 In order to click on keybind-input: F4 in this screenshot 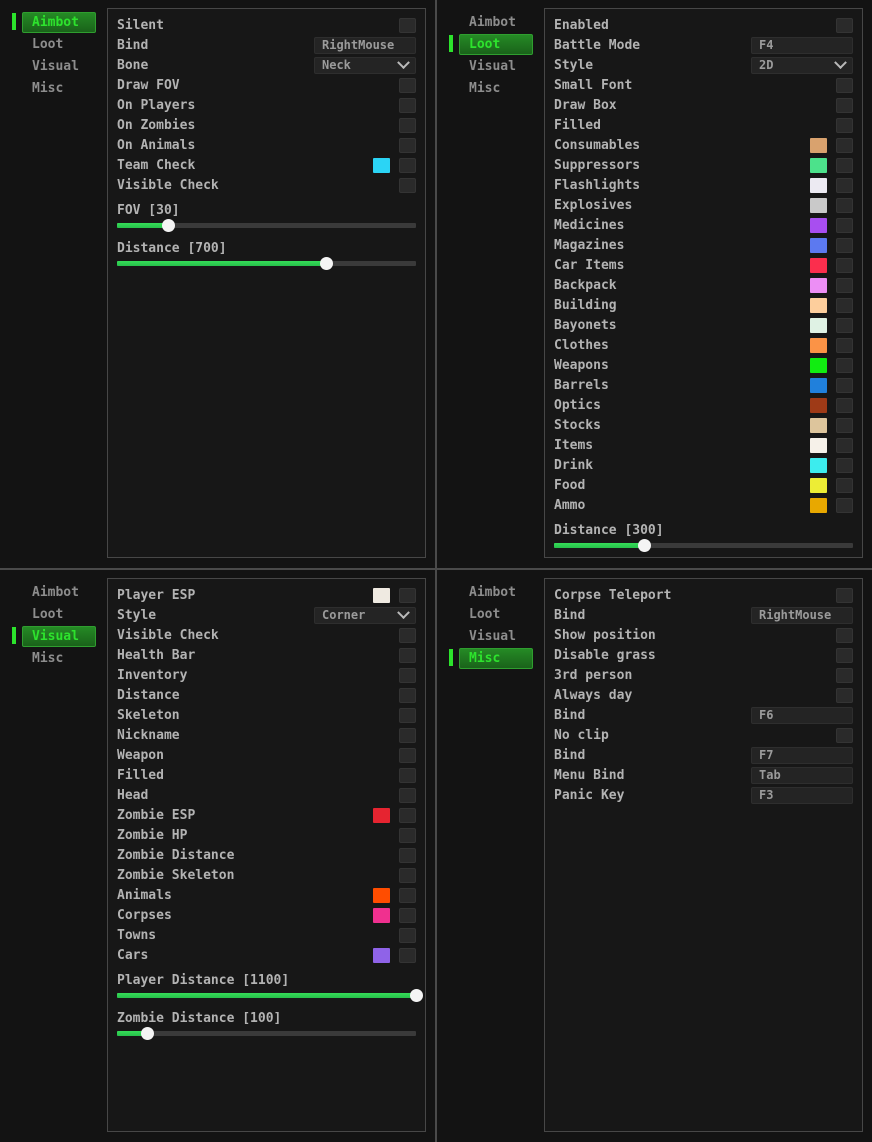, I will do `click(802, 45)`.